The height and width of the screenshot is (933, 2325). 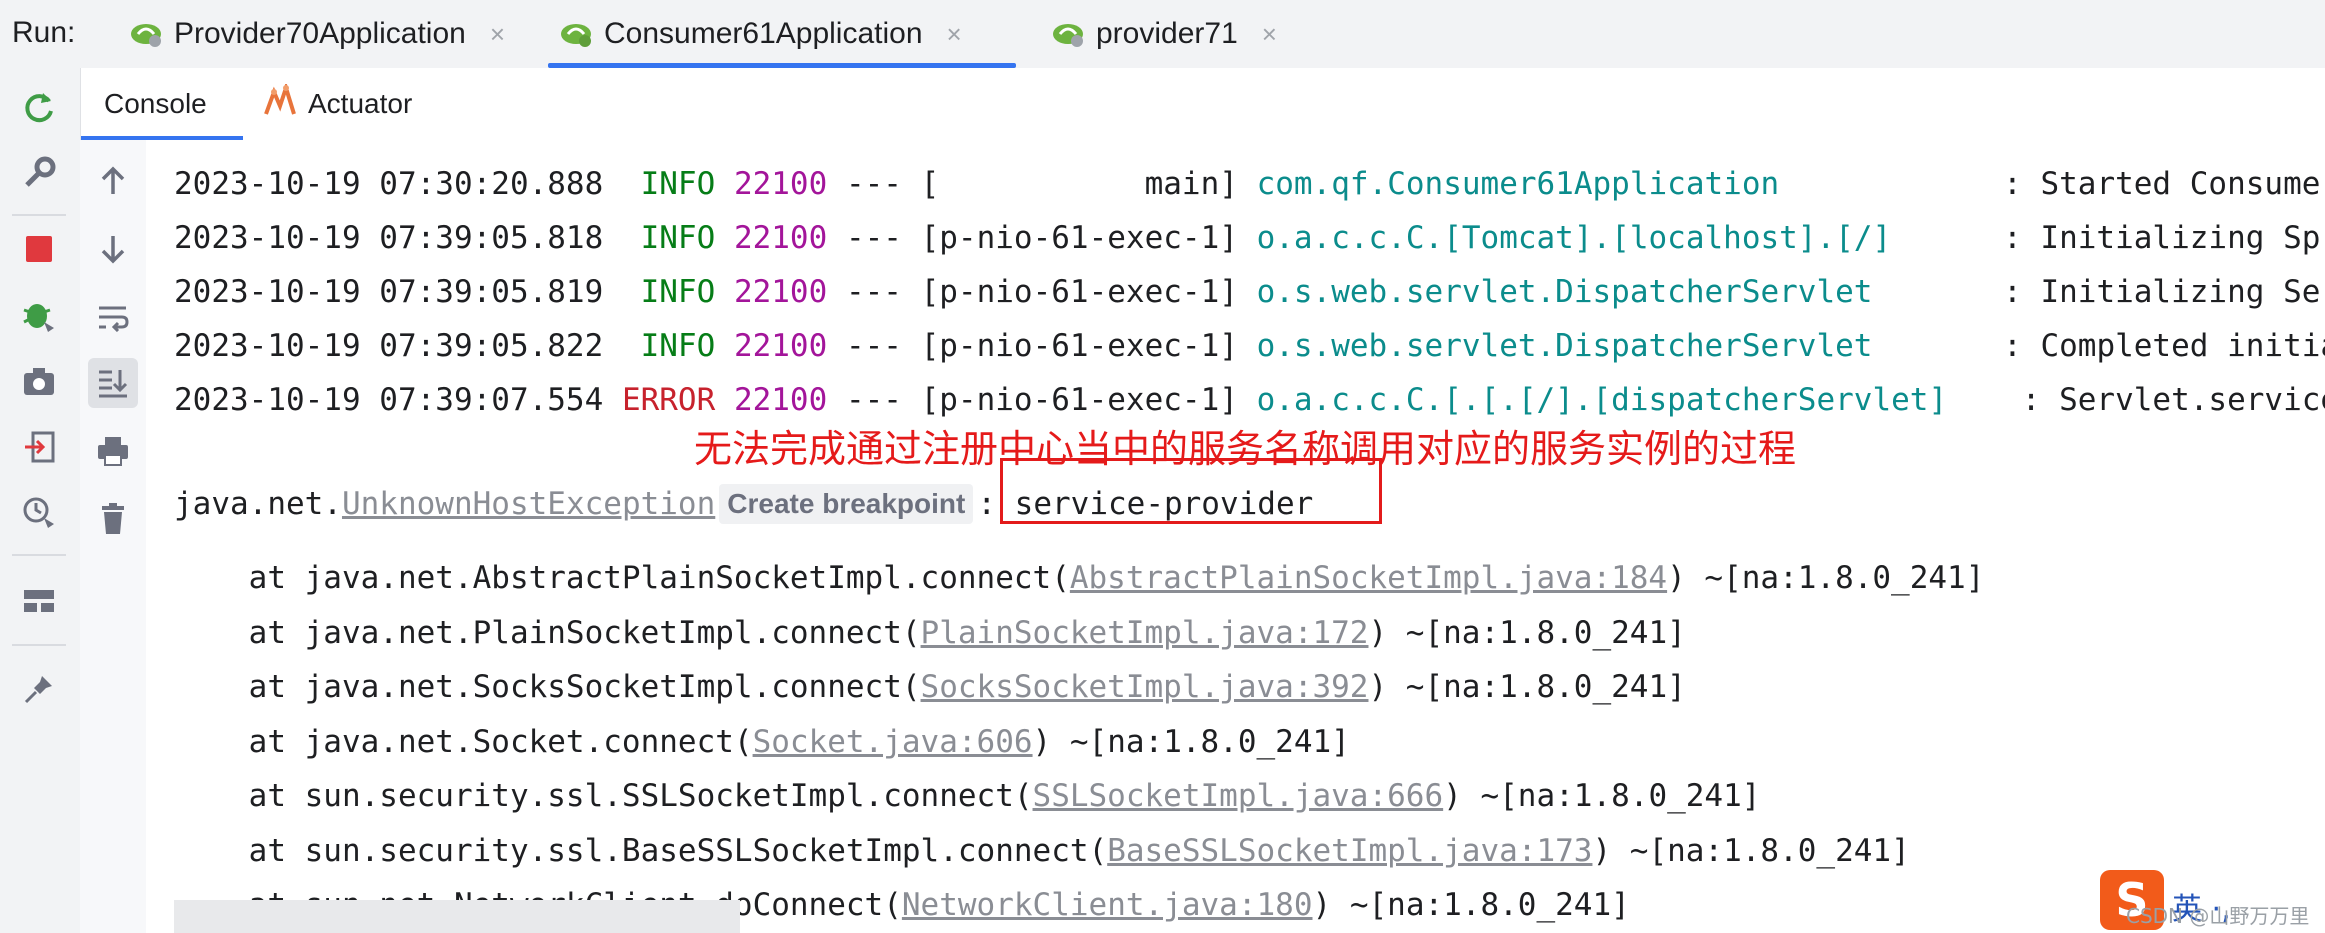 What do you see at coordinates (528, 504) in the screenshot?
I see `exception-class-link: UnknownHostException` at bounding box center [528, 504].